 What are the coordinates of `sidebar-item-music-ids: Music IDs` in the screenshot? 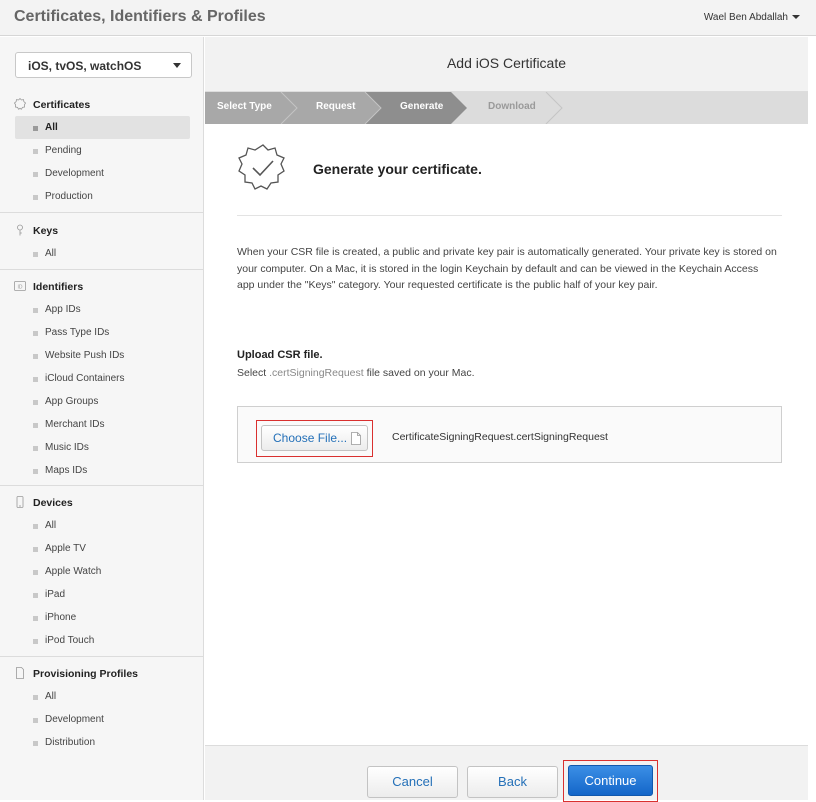 It's located at (102, 447).